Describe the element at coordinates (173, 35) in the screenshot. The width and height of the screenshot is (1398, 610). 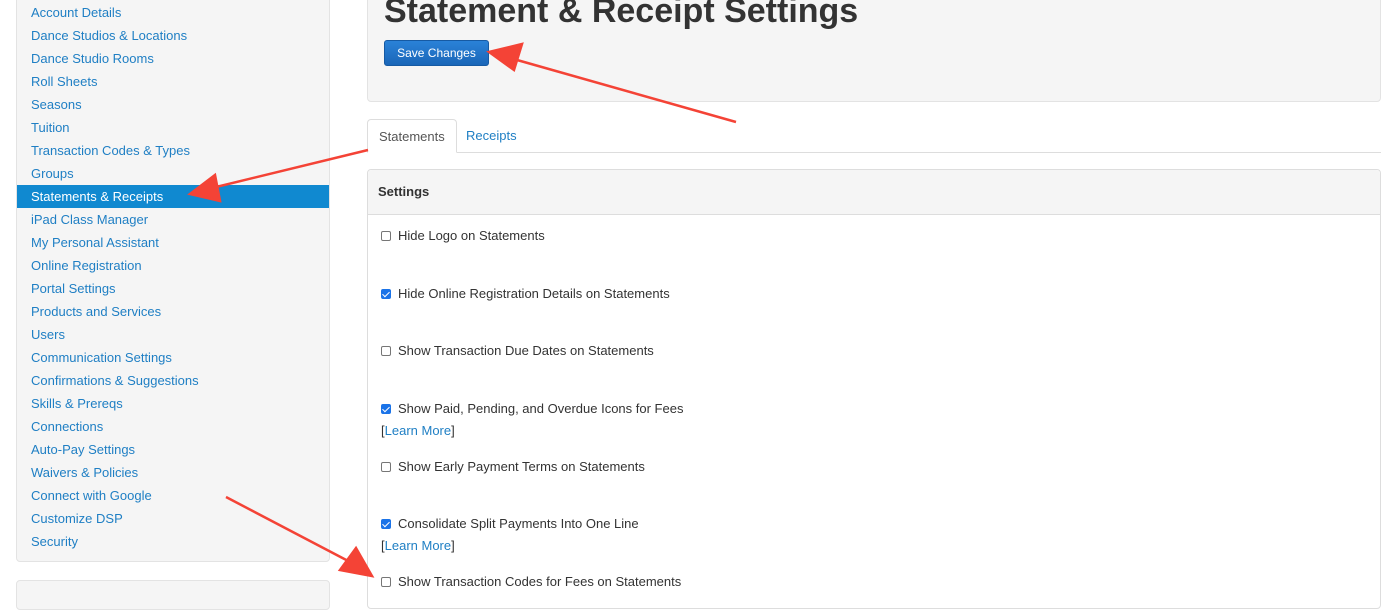
I see `sidebar-item-dance-studios-locations: Dance Studios & Locations` at that location.